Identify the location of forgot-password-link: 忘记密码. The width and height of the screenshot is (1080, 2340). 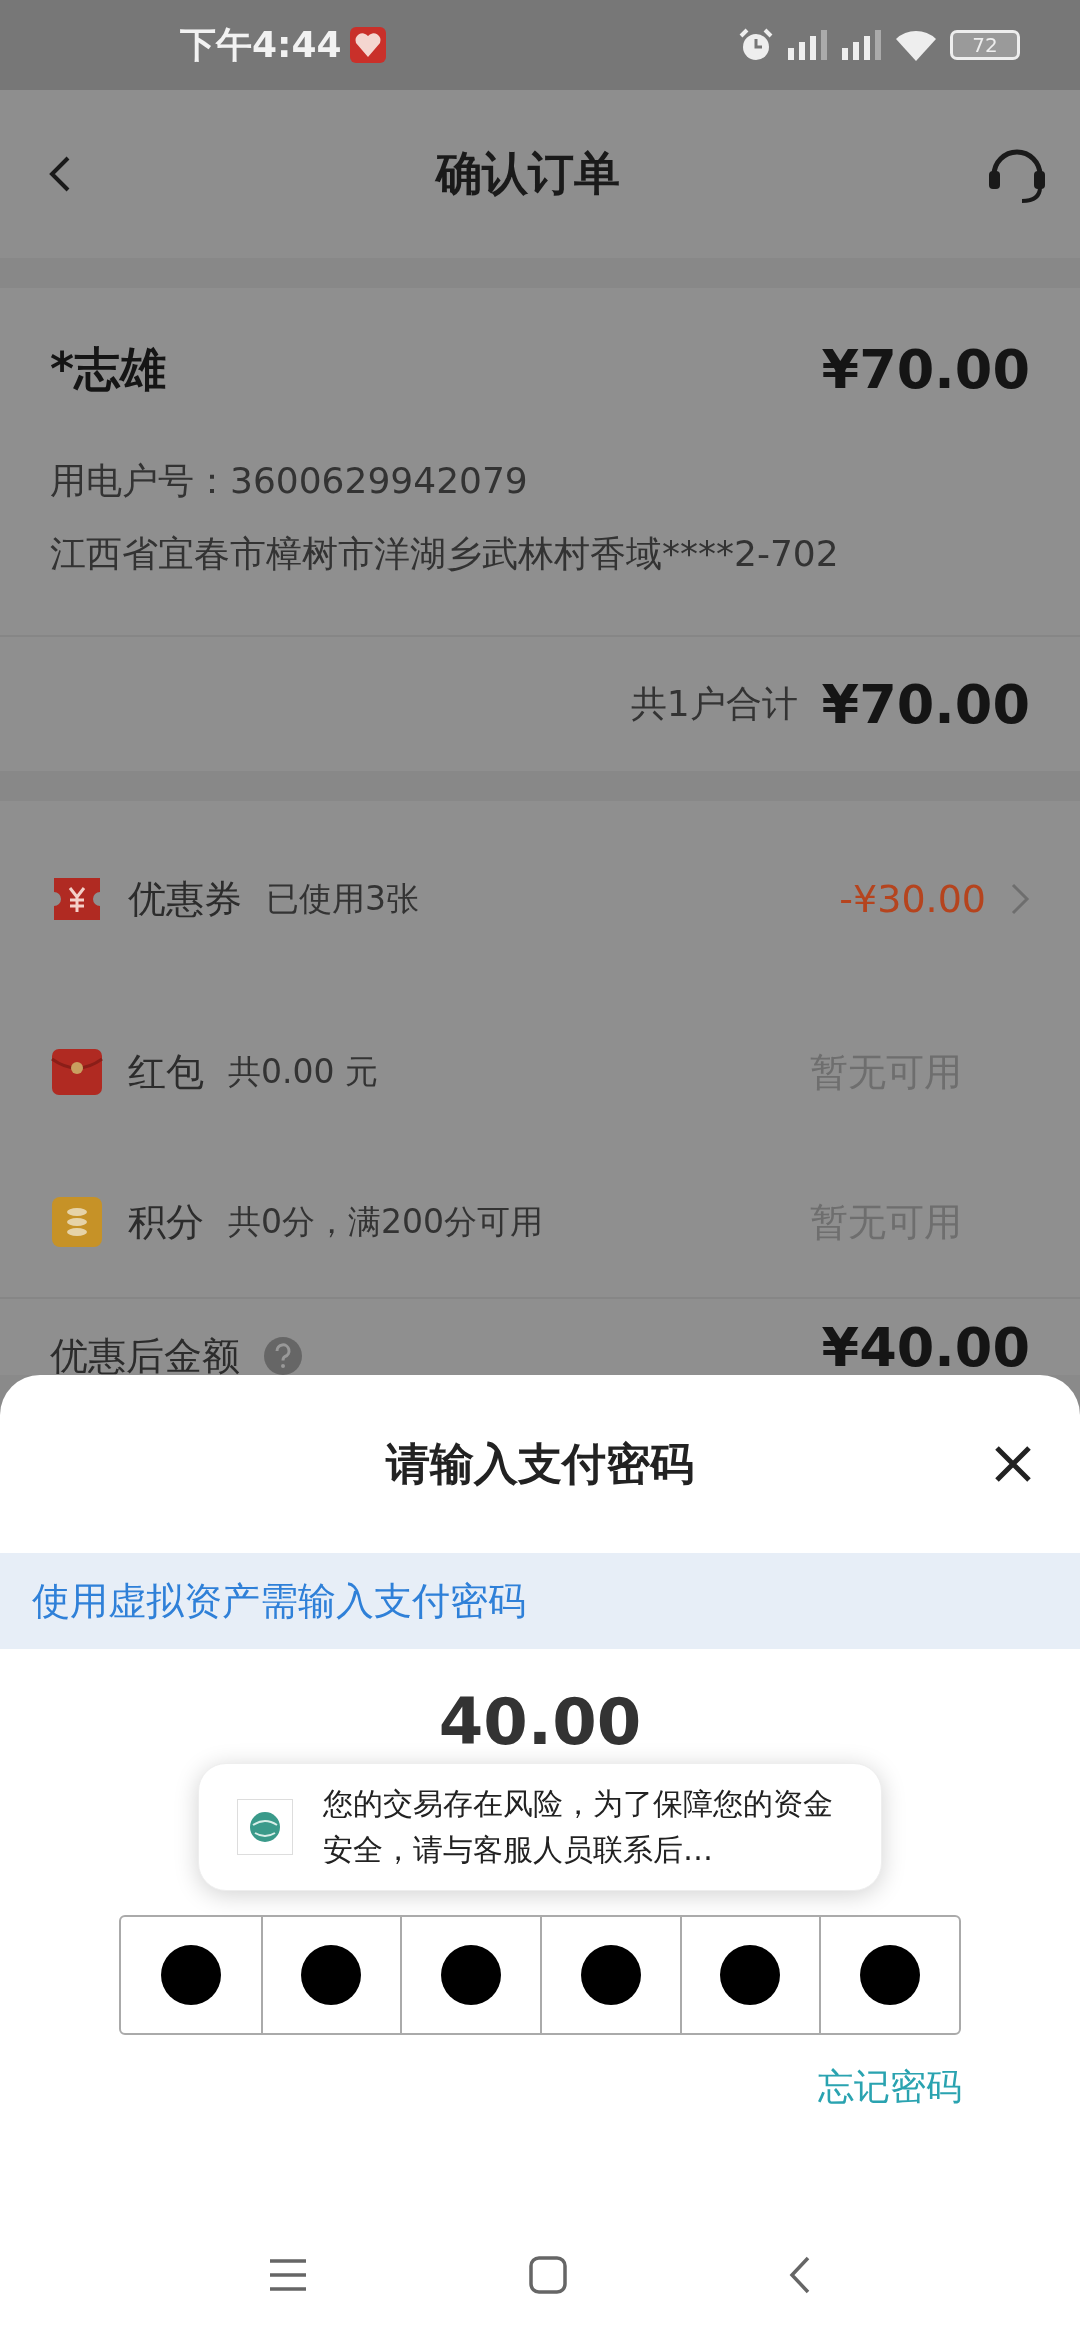
(890, 2087).